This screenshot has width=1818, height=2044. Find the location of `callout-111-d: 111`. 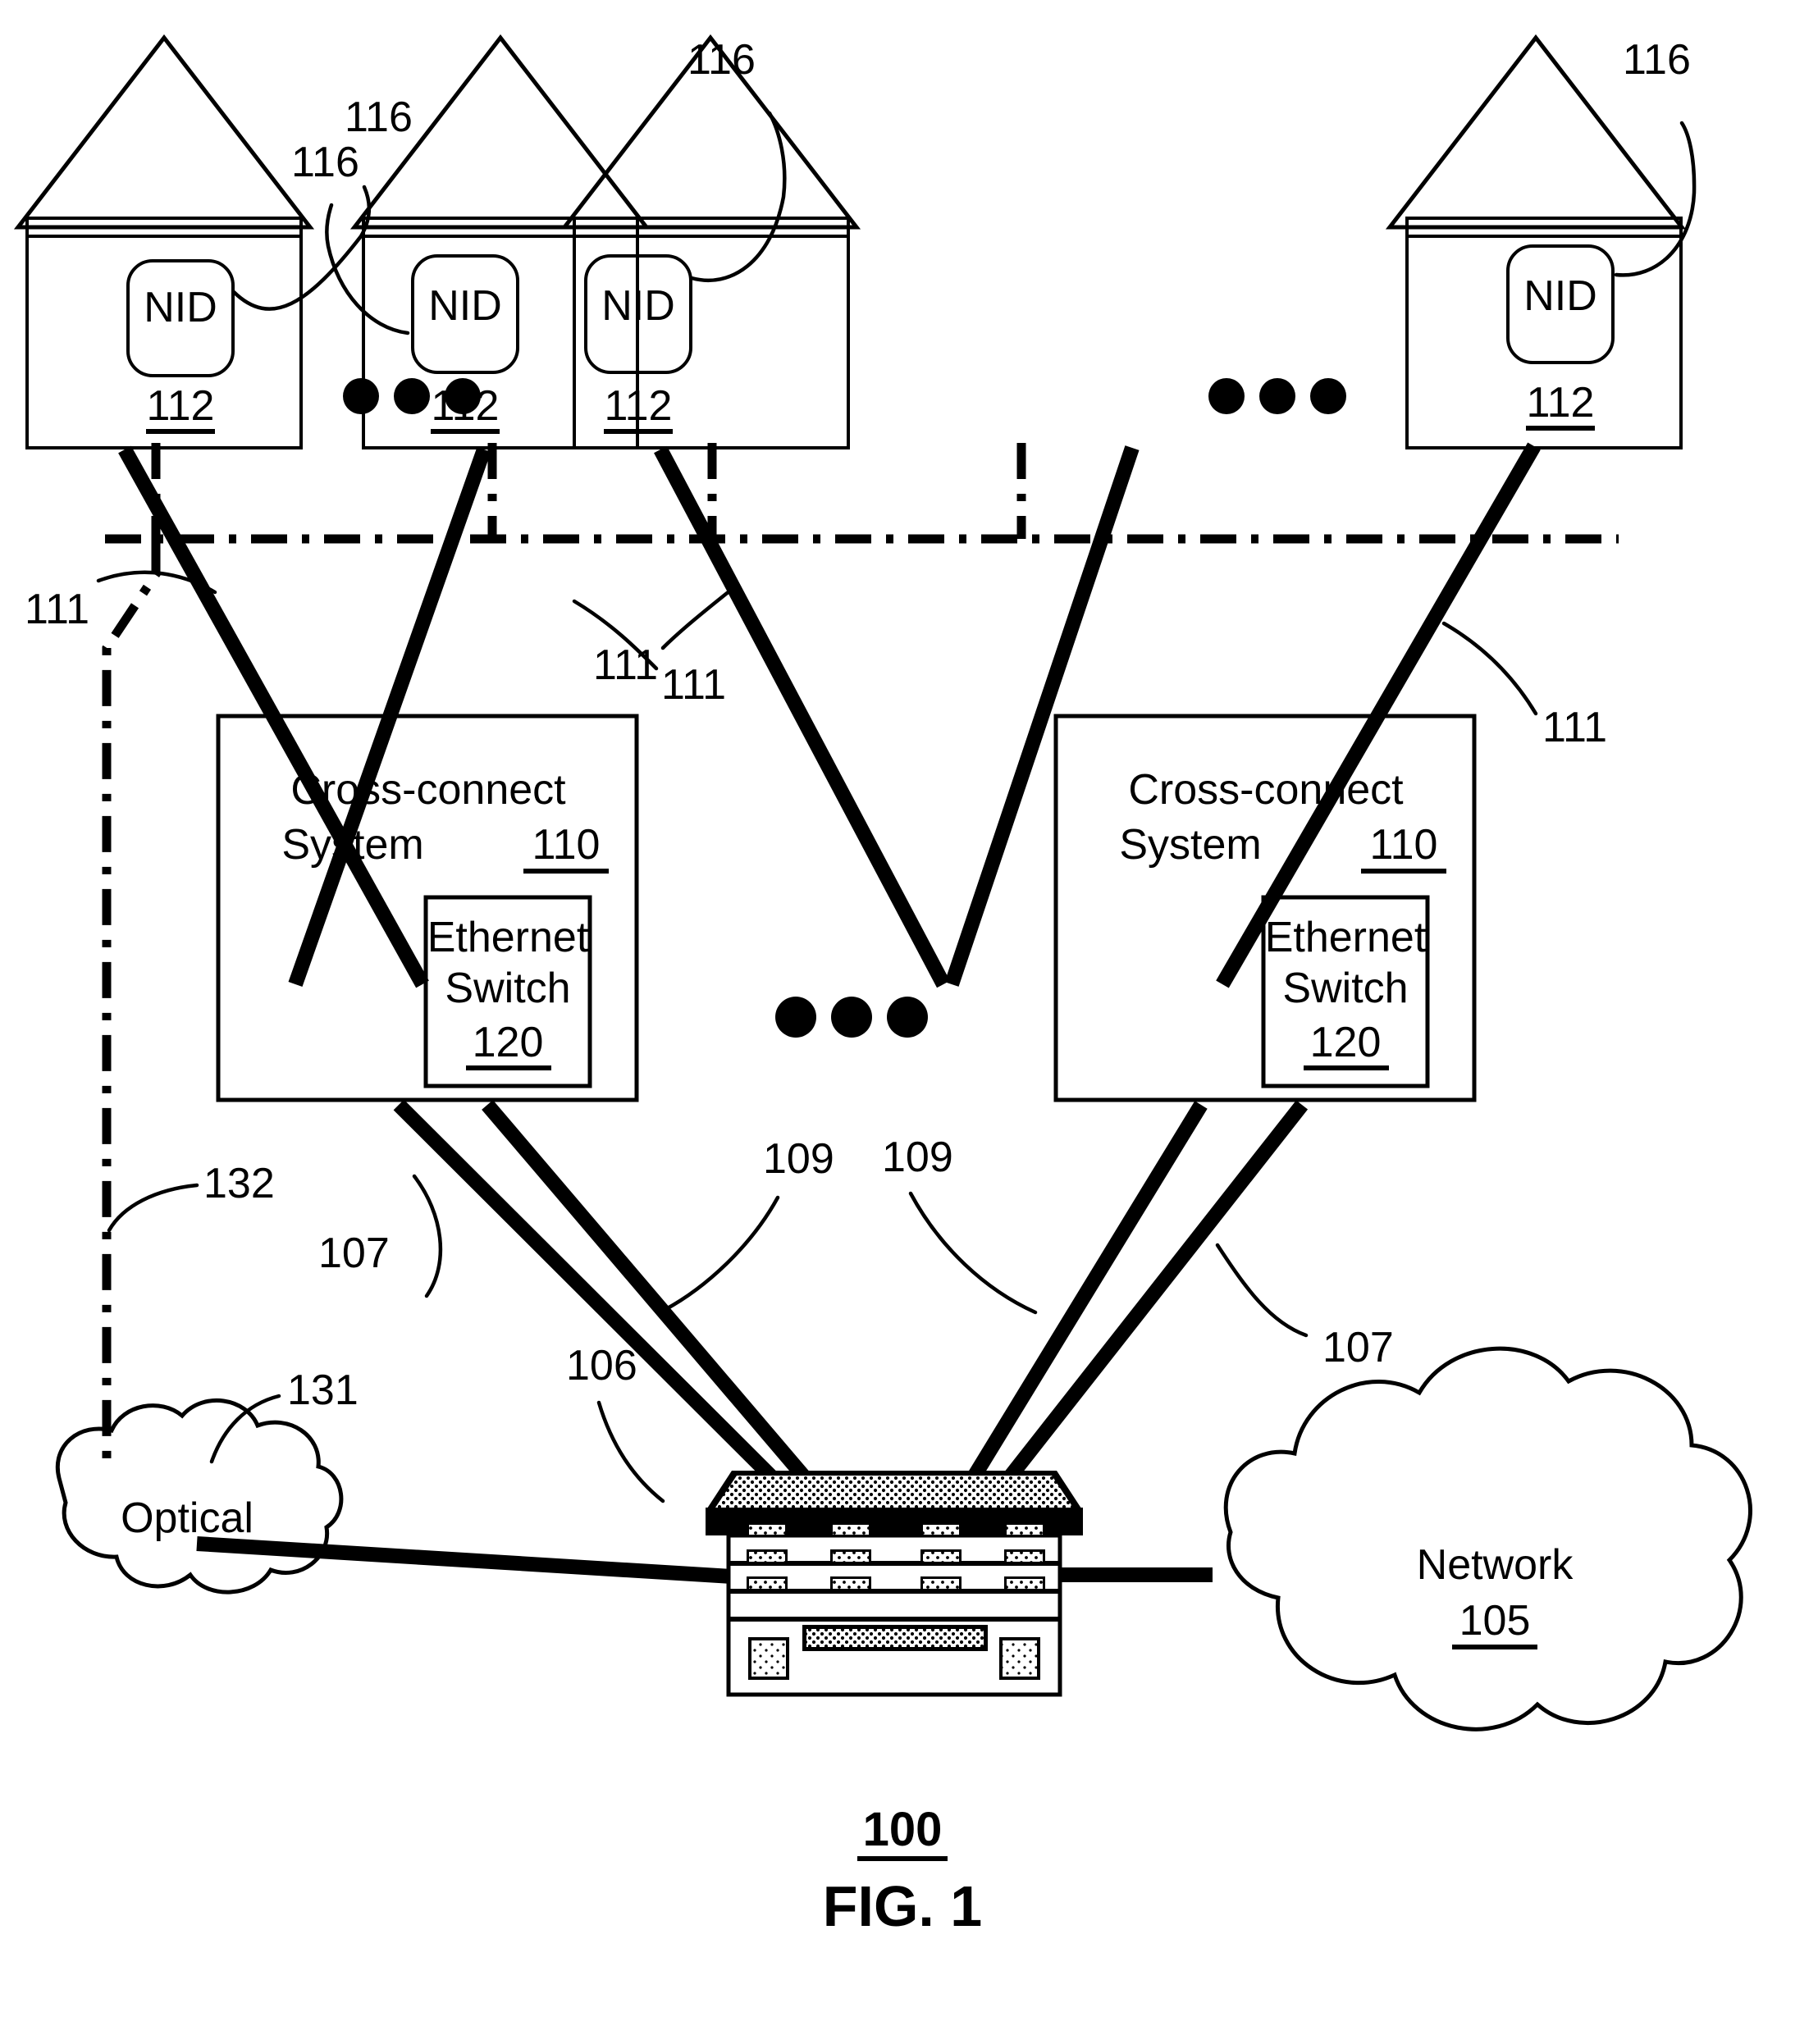

callout-111-d: 111 is located at coordinates (1574, 727).